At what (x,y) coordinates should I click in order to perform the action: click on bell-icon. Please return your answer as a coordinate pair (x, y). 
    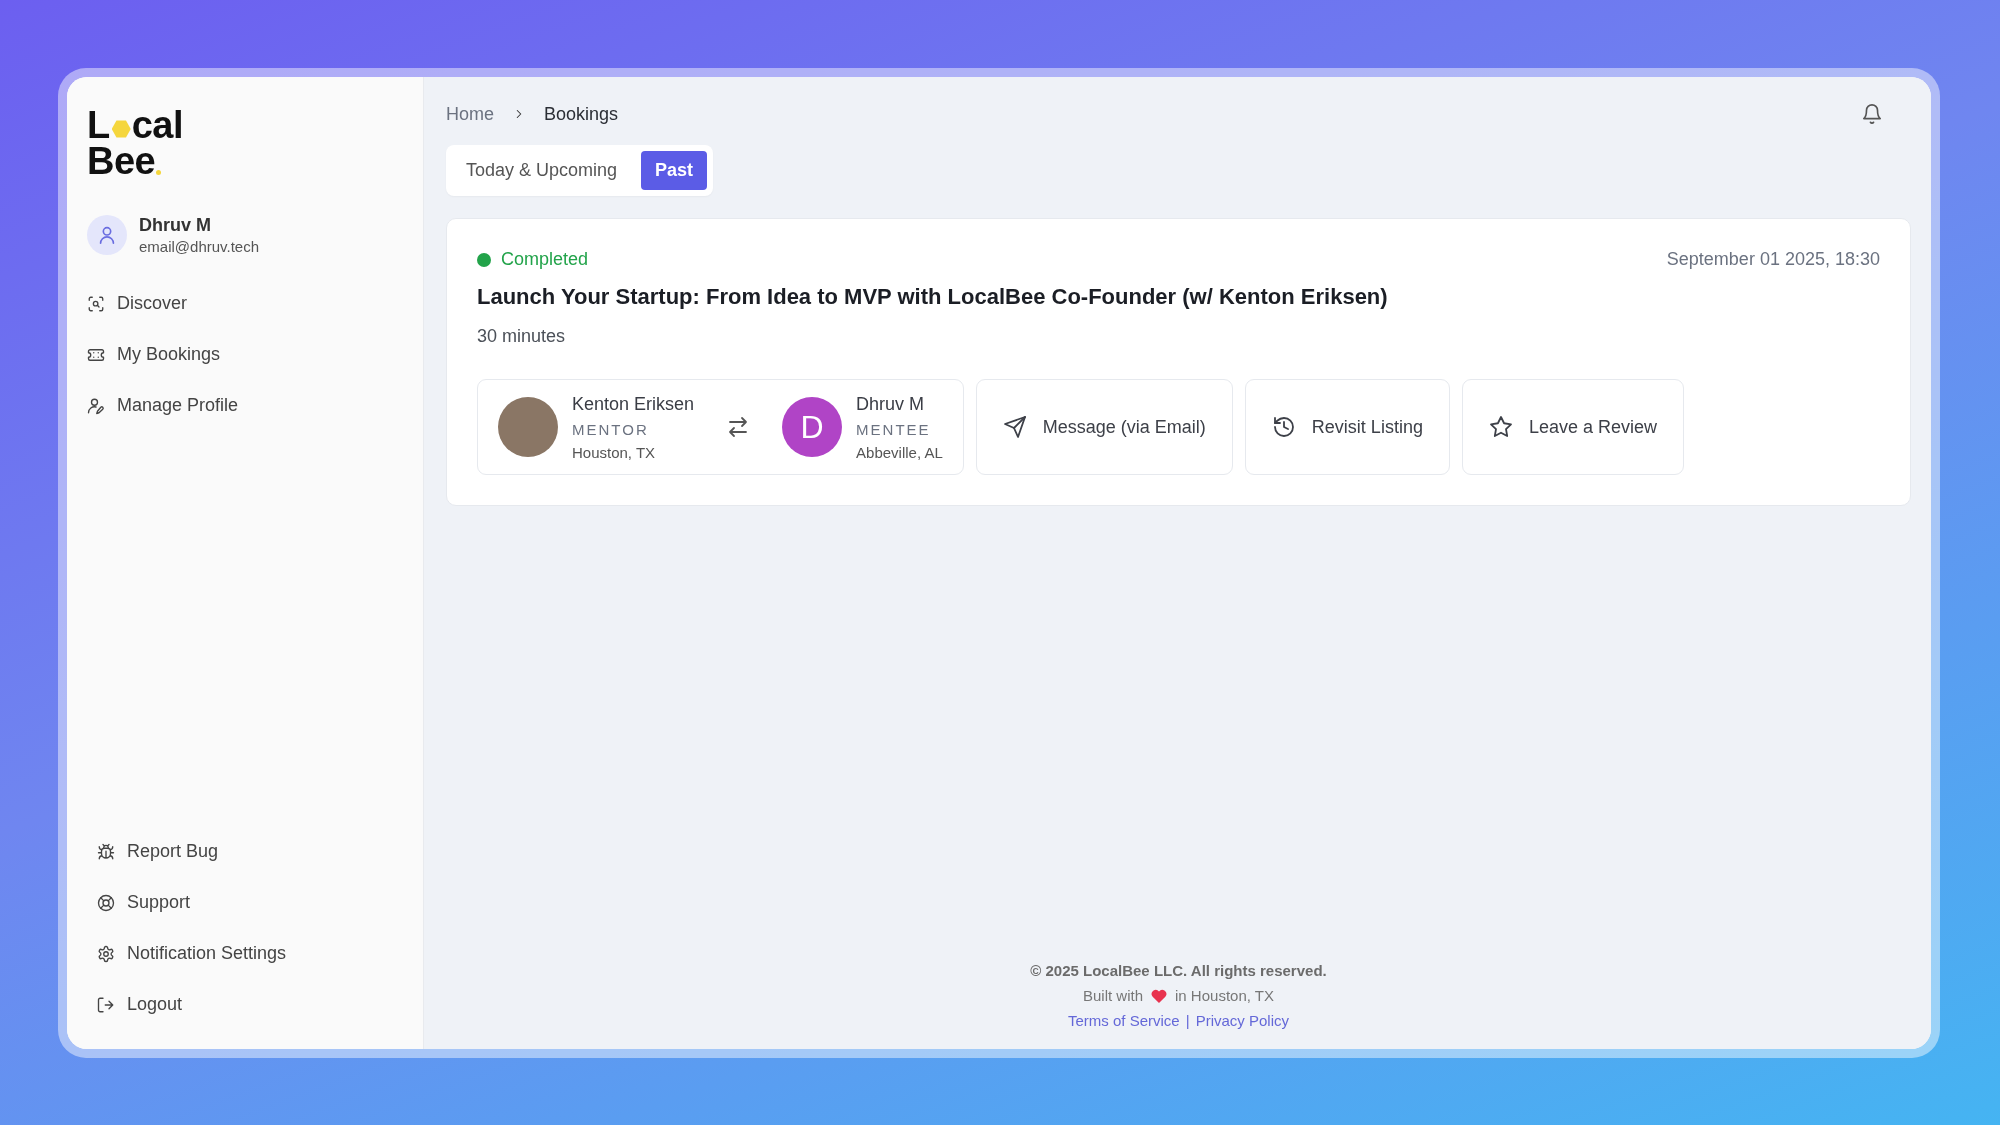
    Looking at the image, I should click on (1872, 114).